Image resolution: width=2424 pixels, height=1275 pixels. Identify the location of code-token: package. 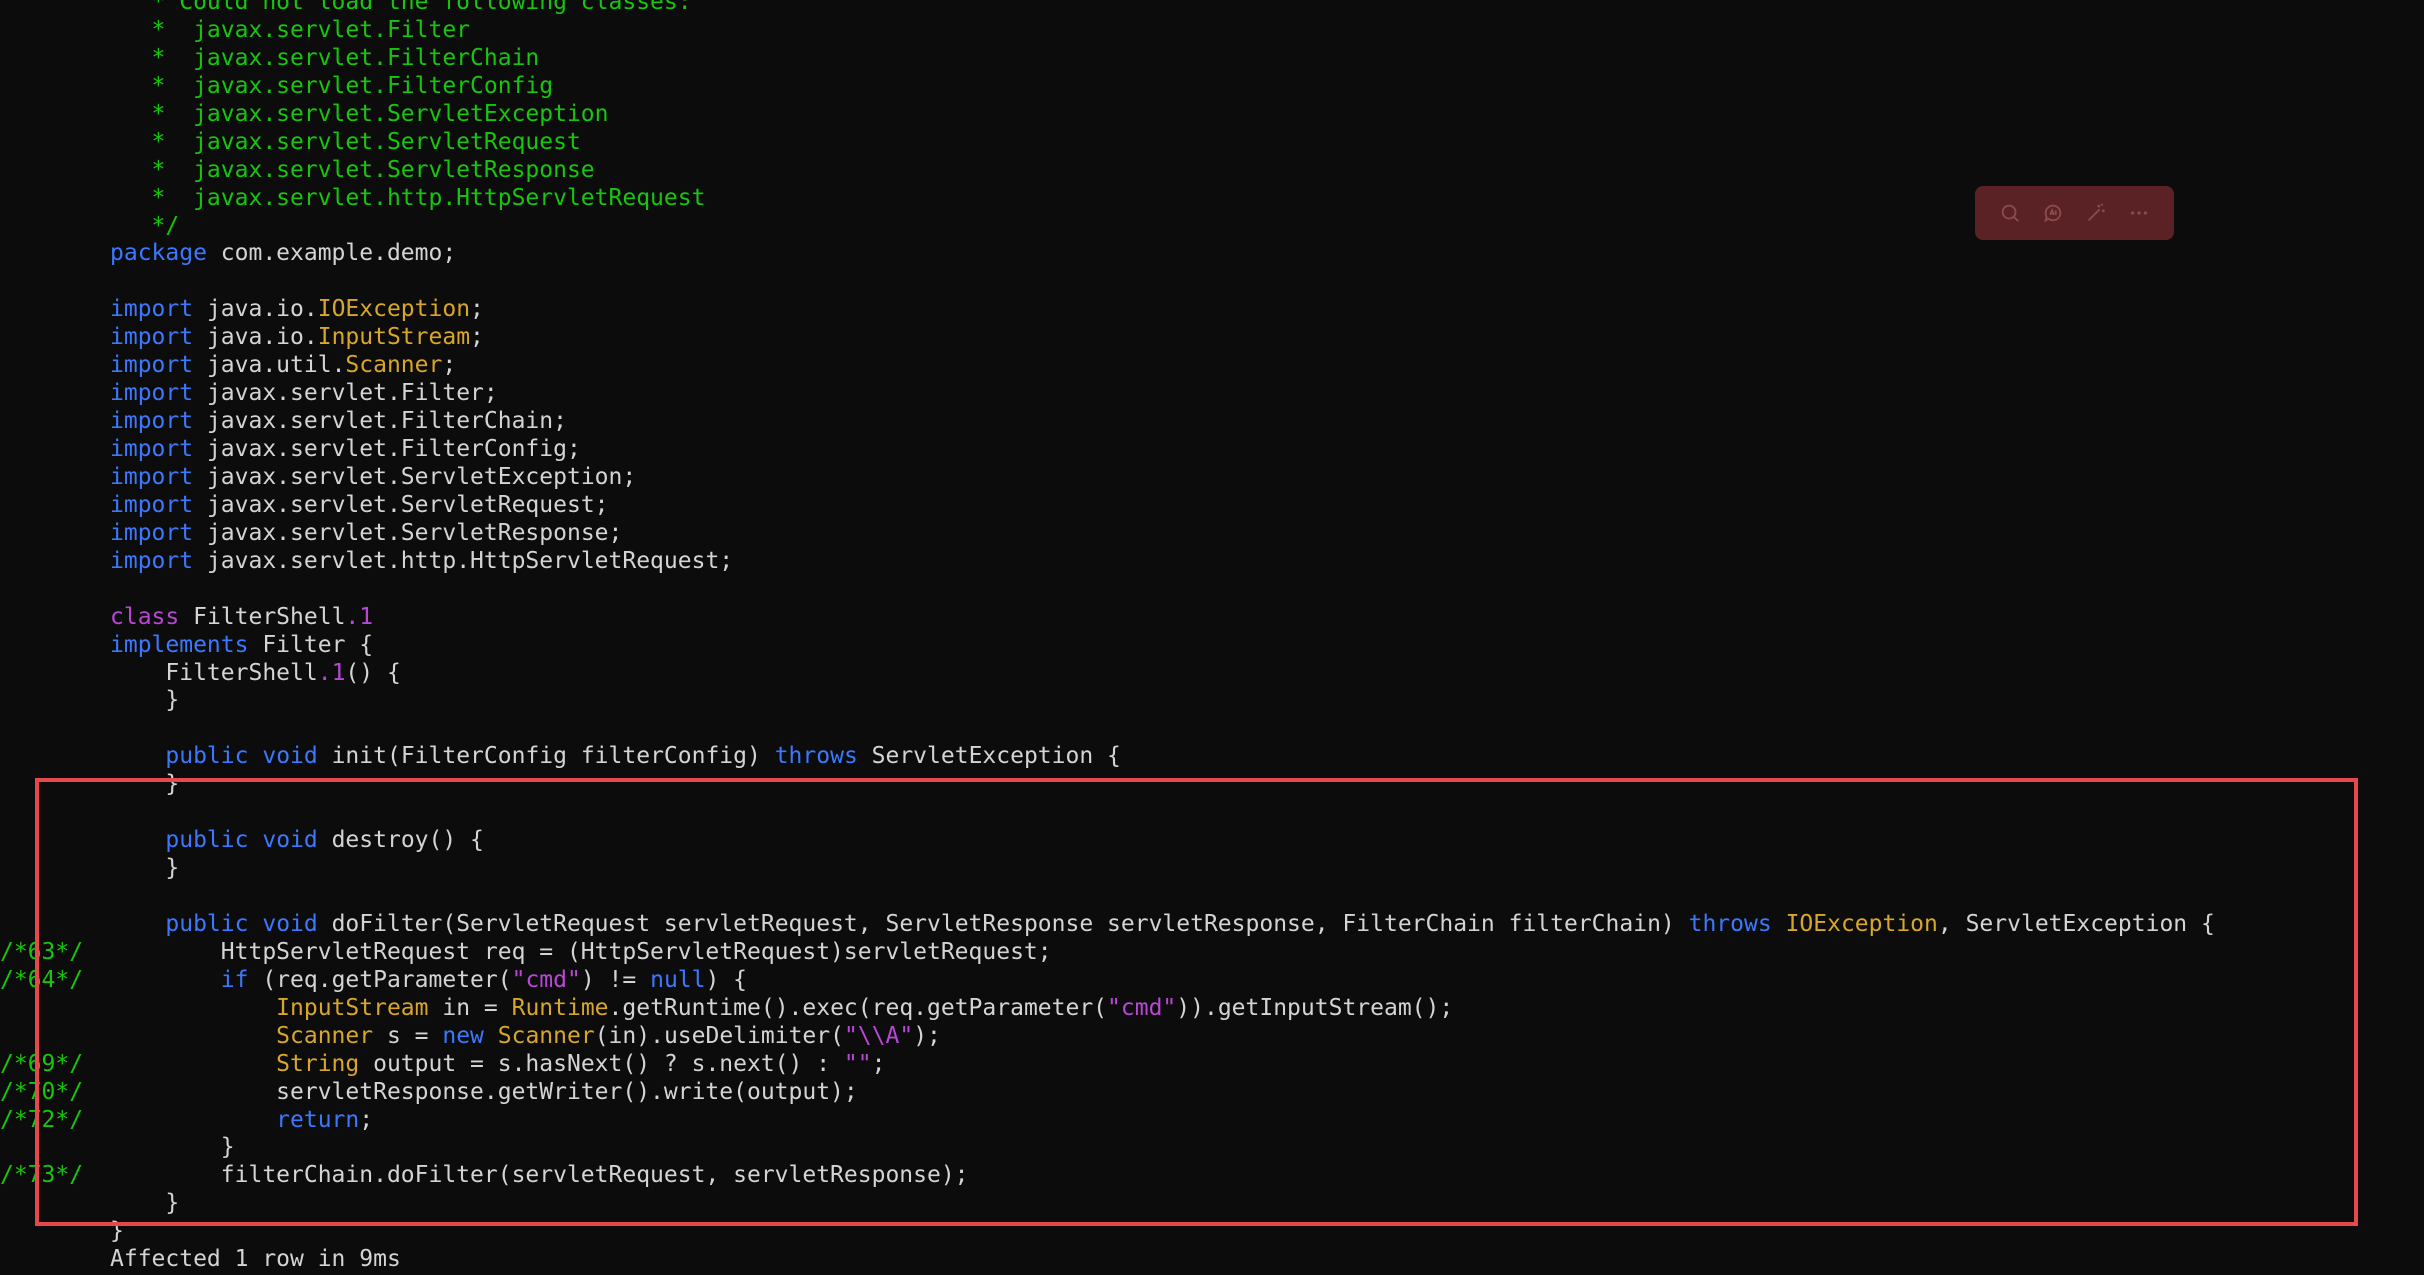
(158, 253).